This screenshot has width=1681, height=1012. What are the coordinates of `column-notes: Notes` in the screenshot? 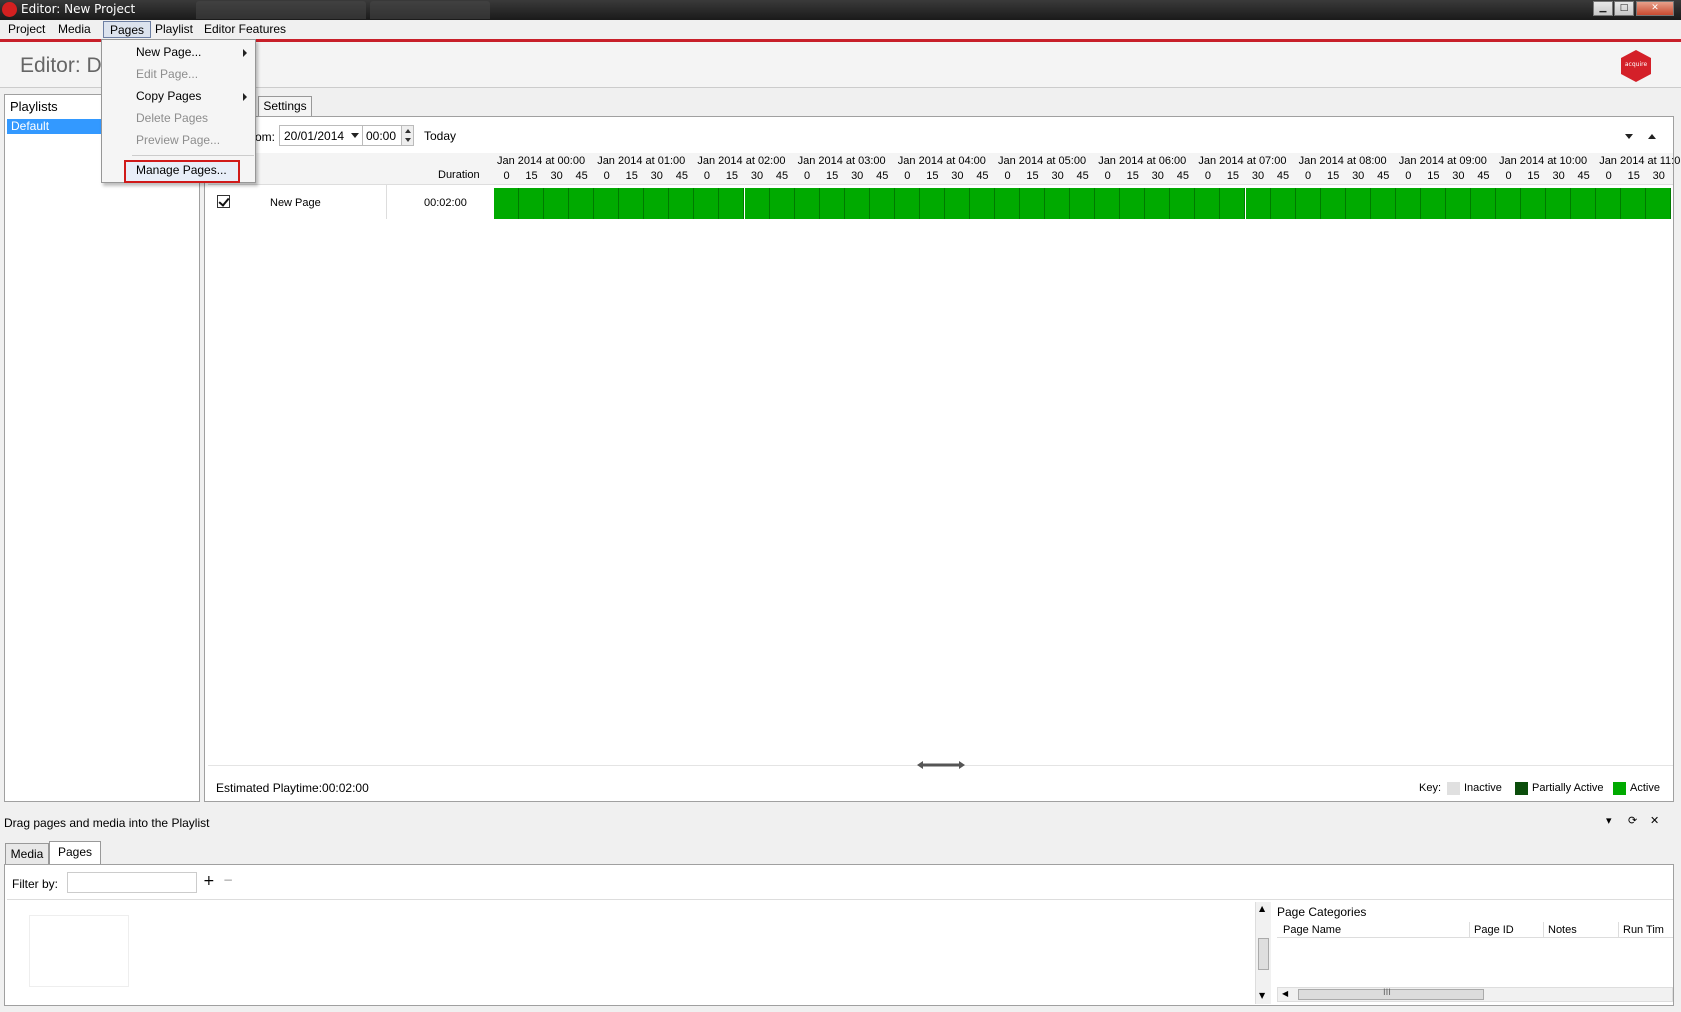 It's located at (1562, 930).